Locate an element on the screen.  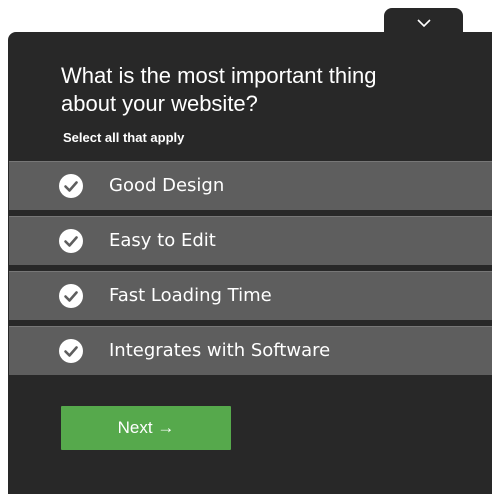
option-label: Easy to Edit is located at coordinates (162, 240).